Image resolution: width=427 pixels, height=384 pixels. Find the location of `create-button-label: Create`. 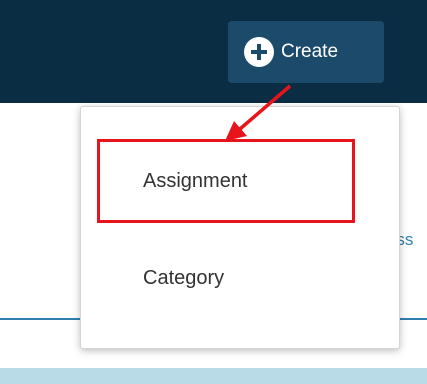

create-button-label: Create is located at coordinates (310, 51).